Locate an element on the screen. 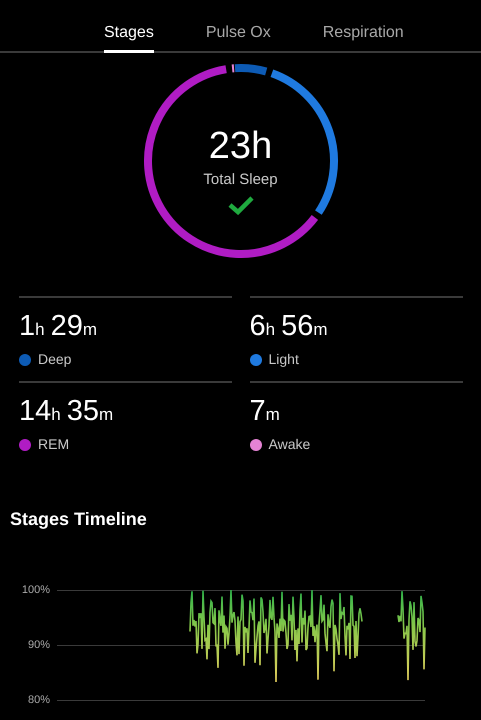  duration-value: 7m is located at coordinates (265, 412).